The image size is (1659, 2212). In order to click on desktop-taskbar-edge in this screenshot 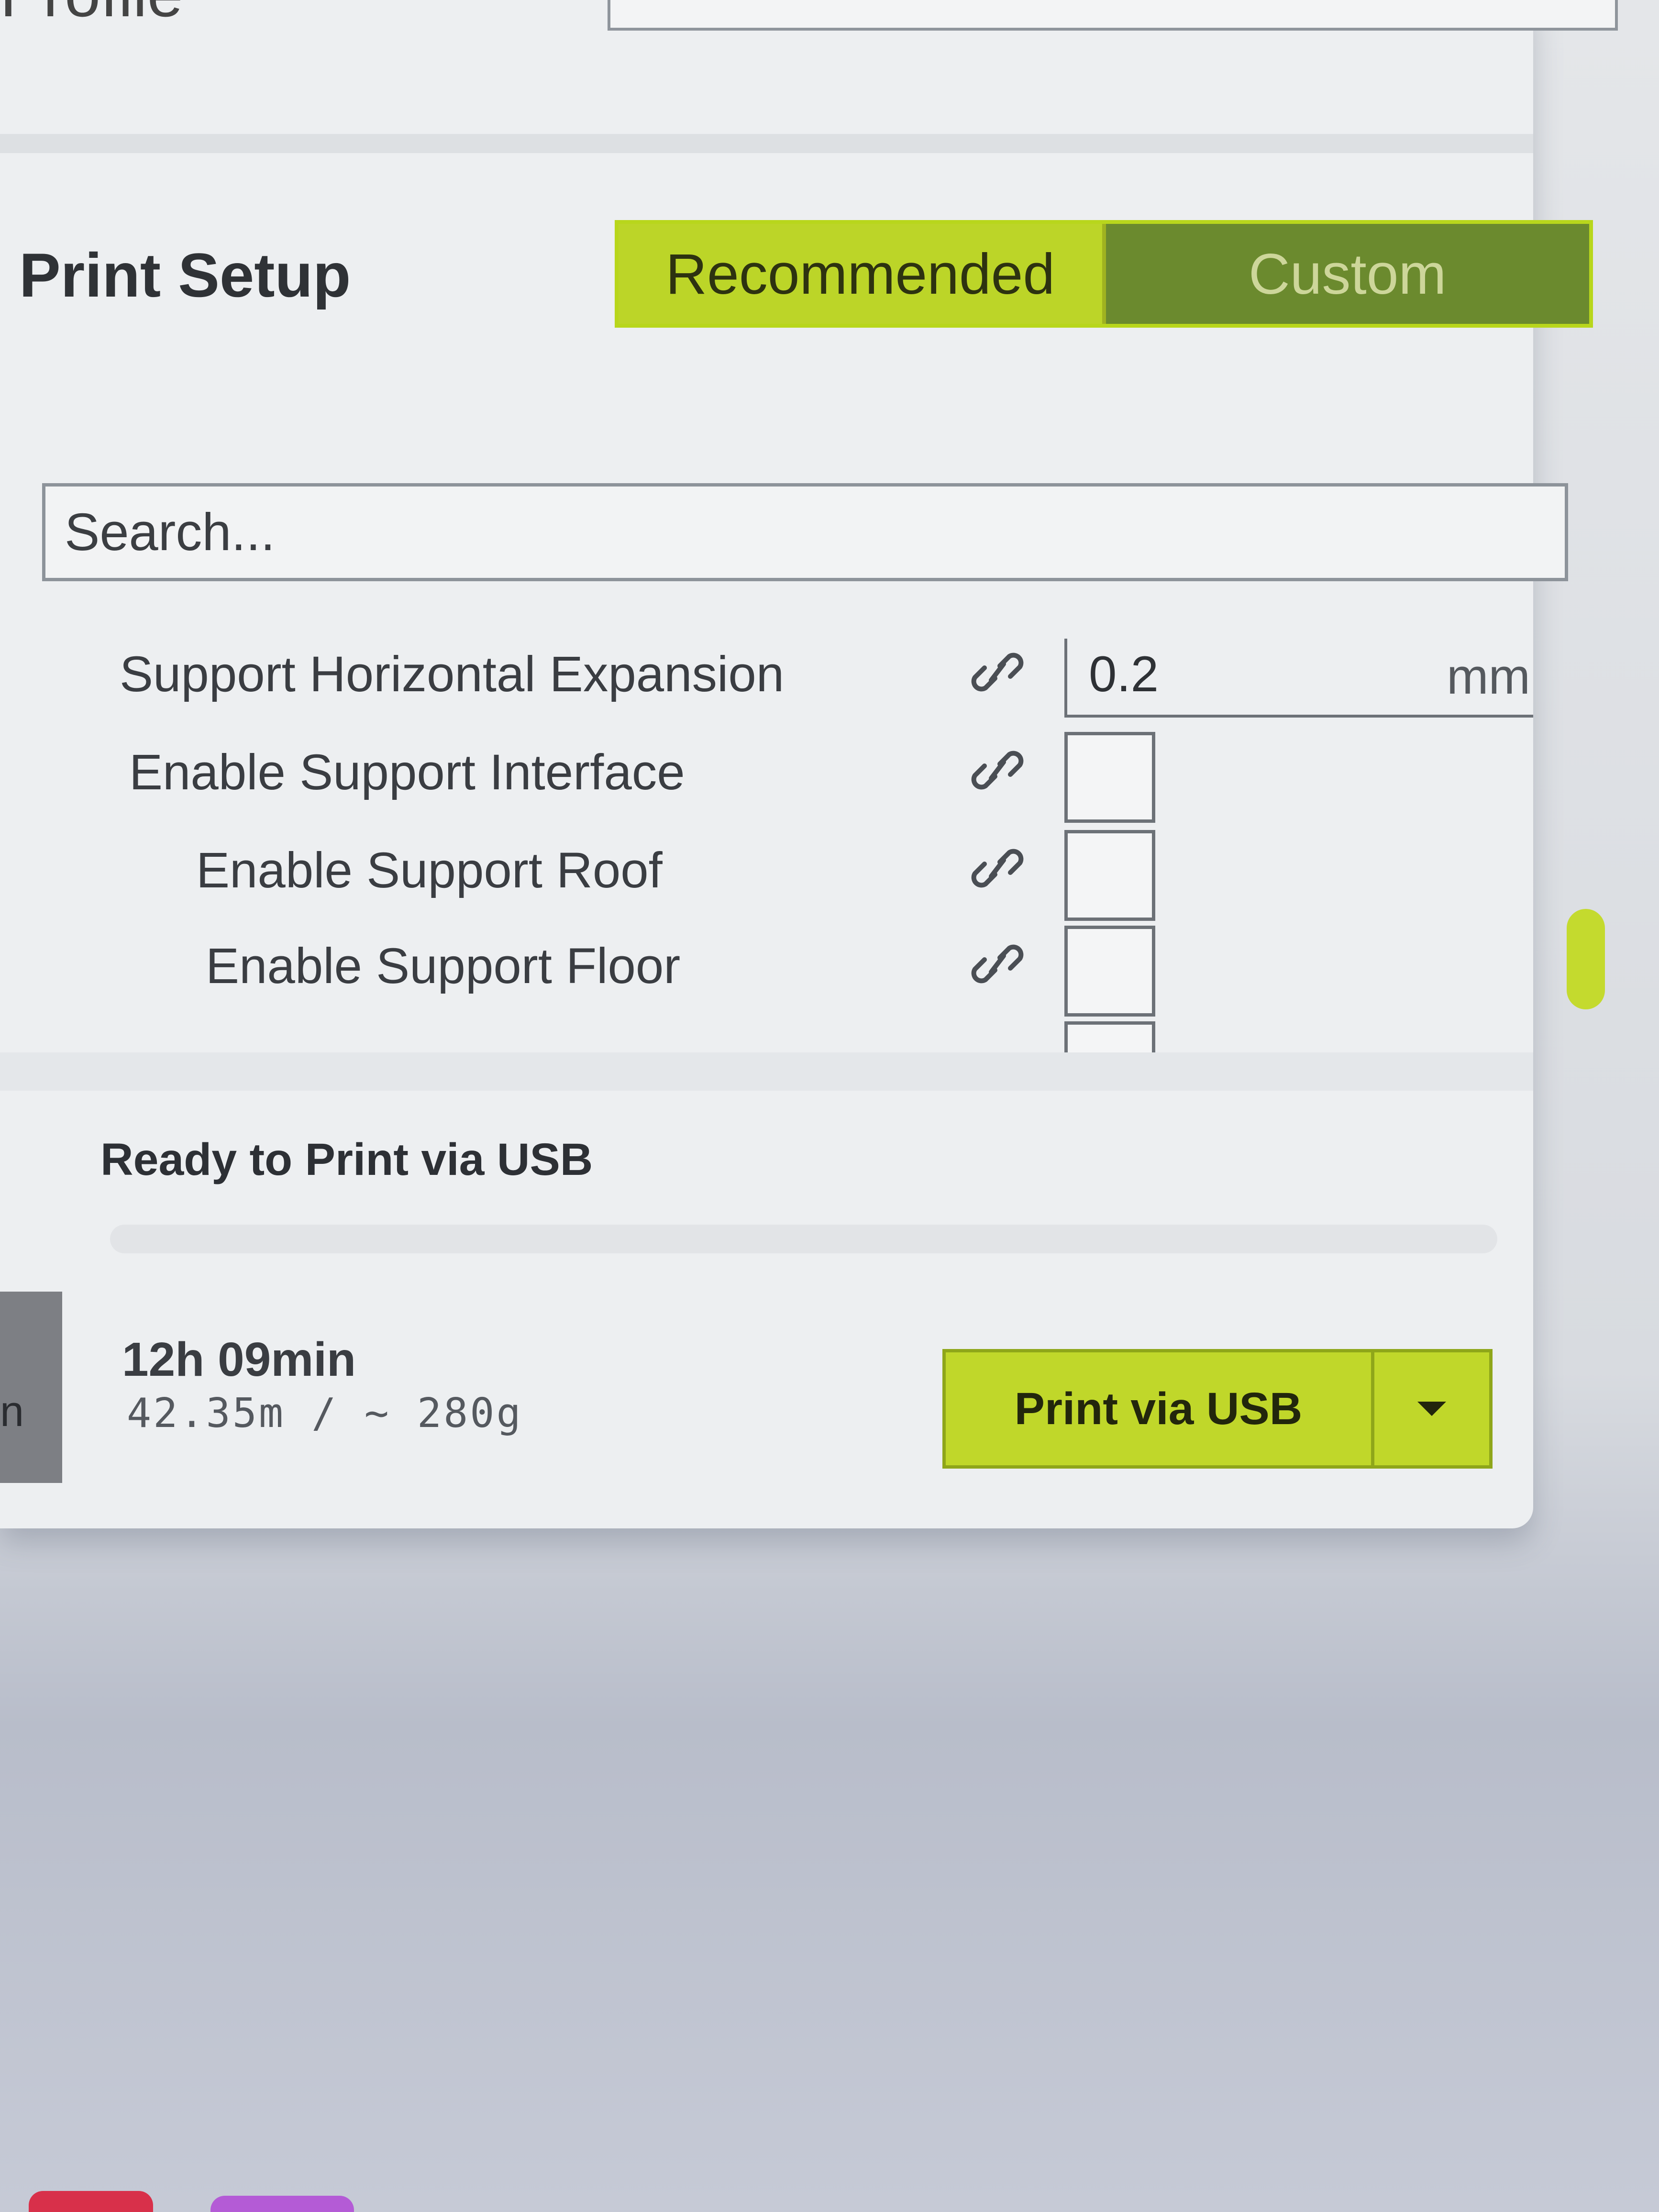, I will do `click(829, 2201)`.